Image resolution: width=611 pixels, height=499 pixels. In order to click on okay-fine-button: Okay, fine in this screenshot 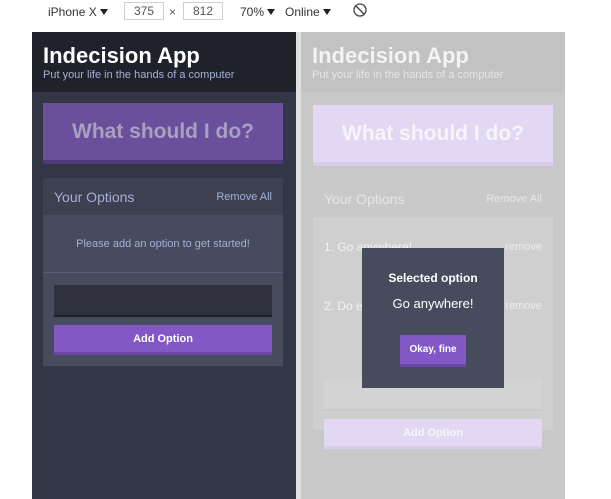, I will do `click(433, 351)`.